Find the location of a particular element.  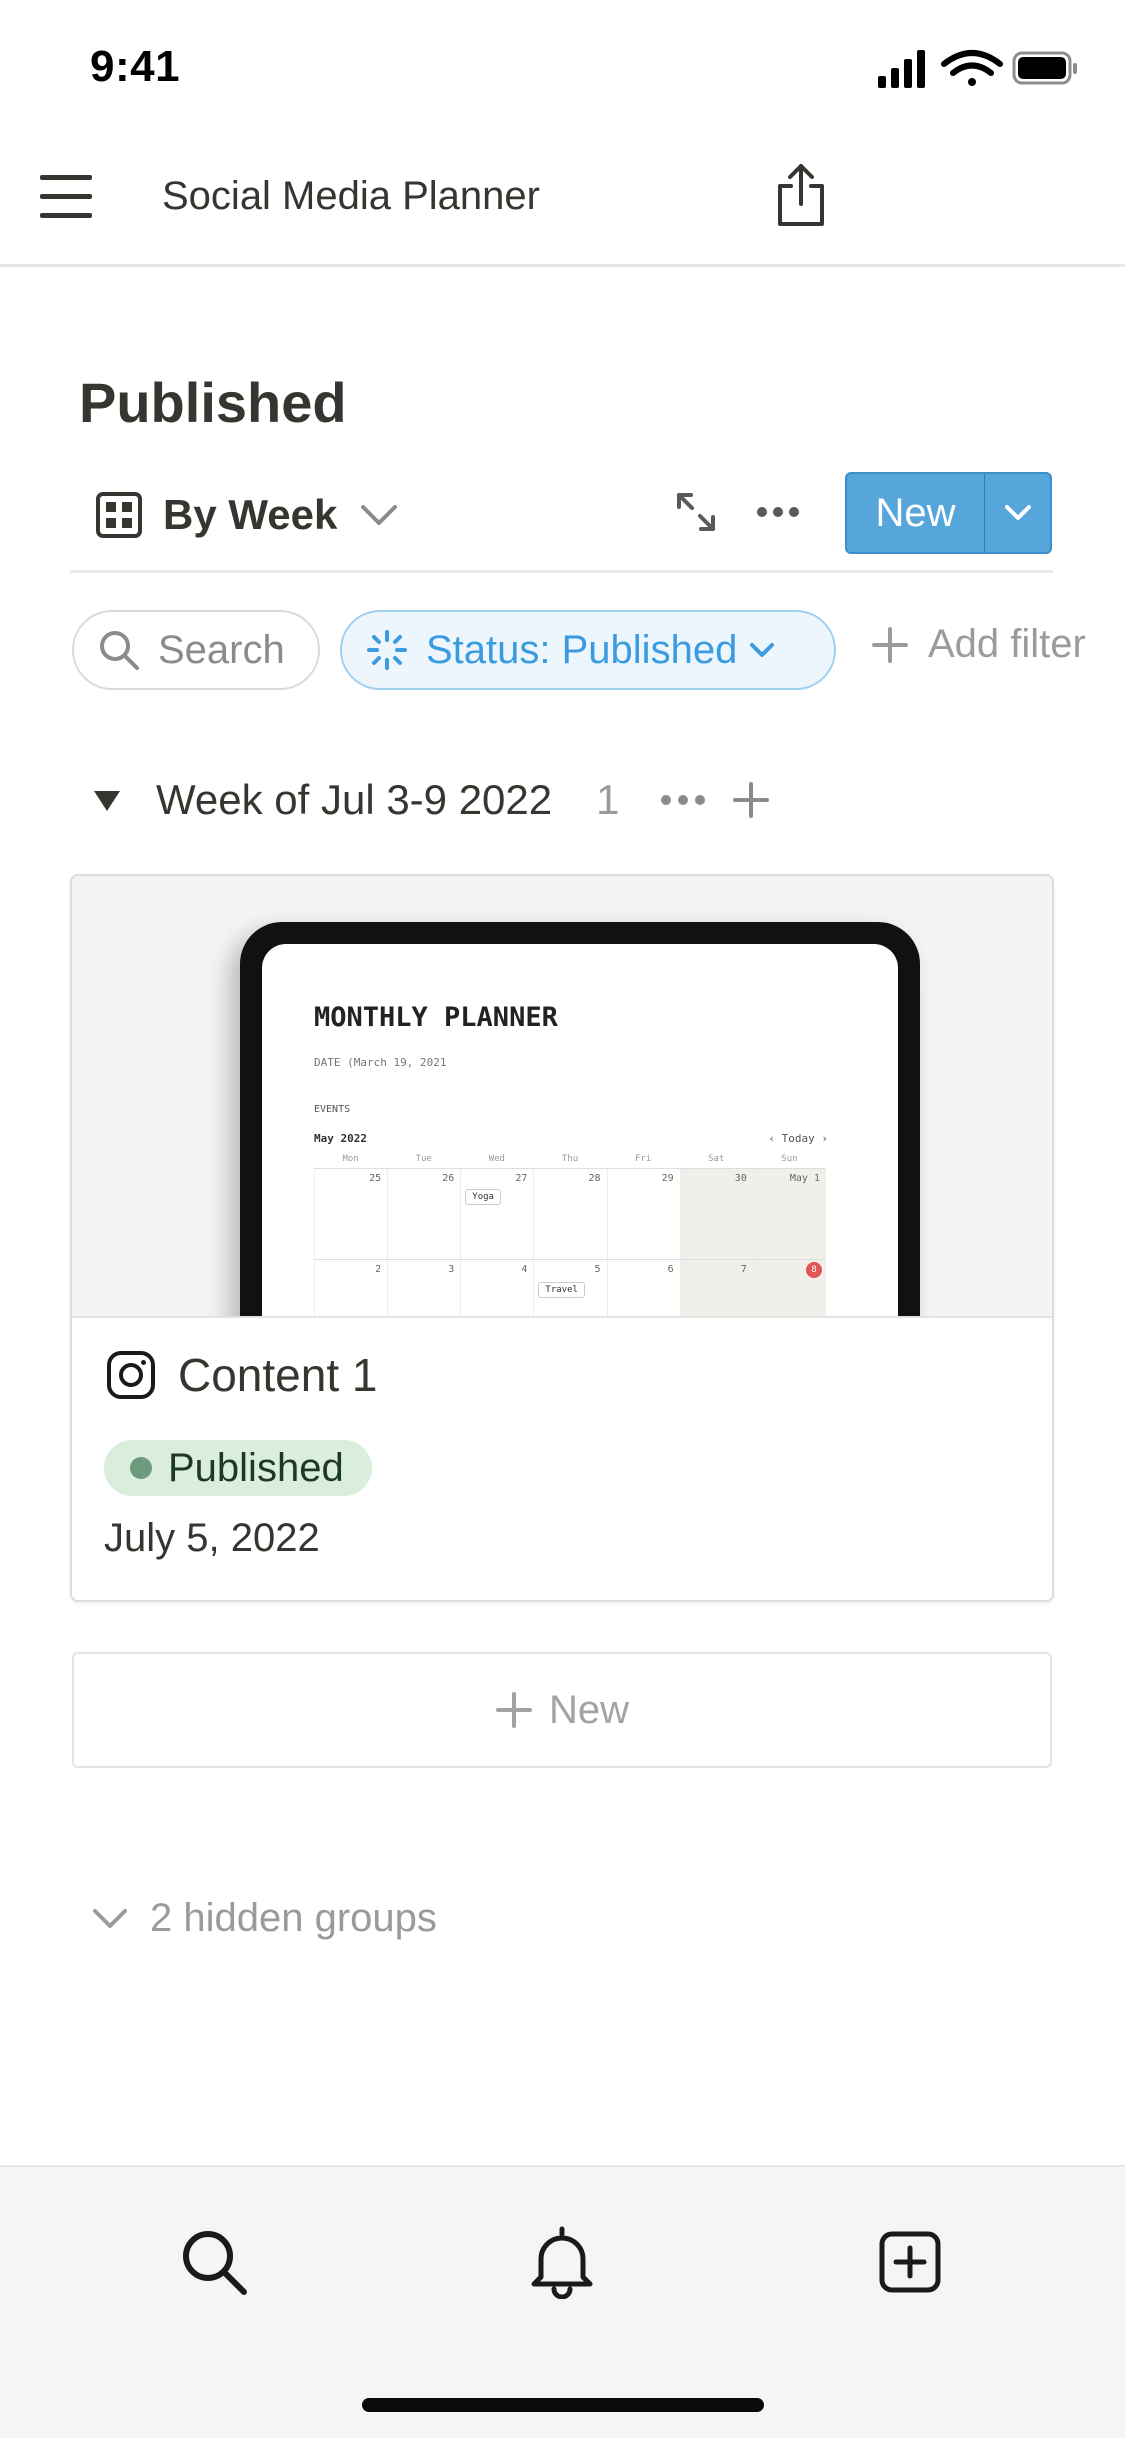

cover-today: ‹ Today › is located at coordinates (798, 1138).